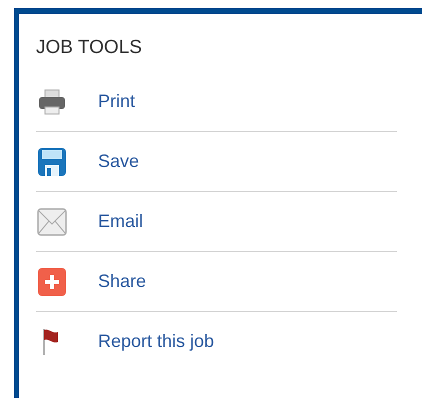 This screenshot has width=422, height=404. What do you see at coordinates (122, 281) in the screenshot?
I see `tool-link: Share` at bounding box center [122, 281].